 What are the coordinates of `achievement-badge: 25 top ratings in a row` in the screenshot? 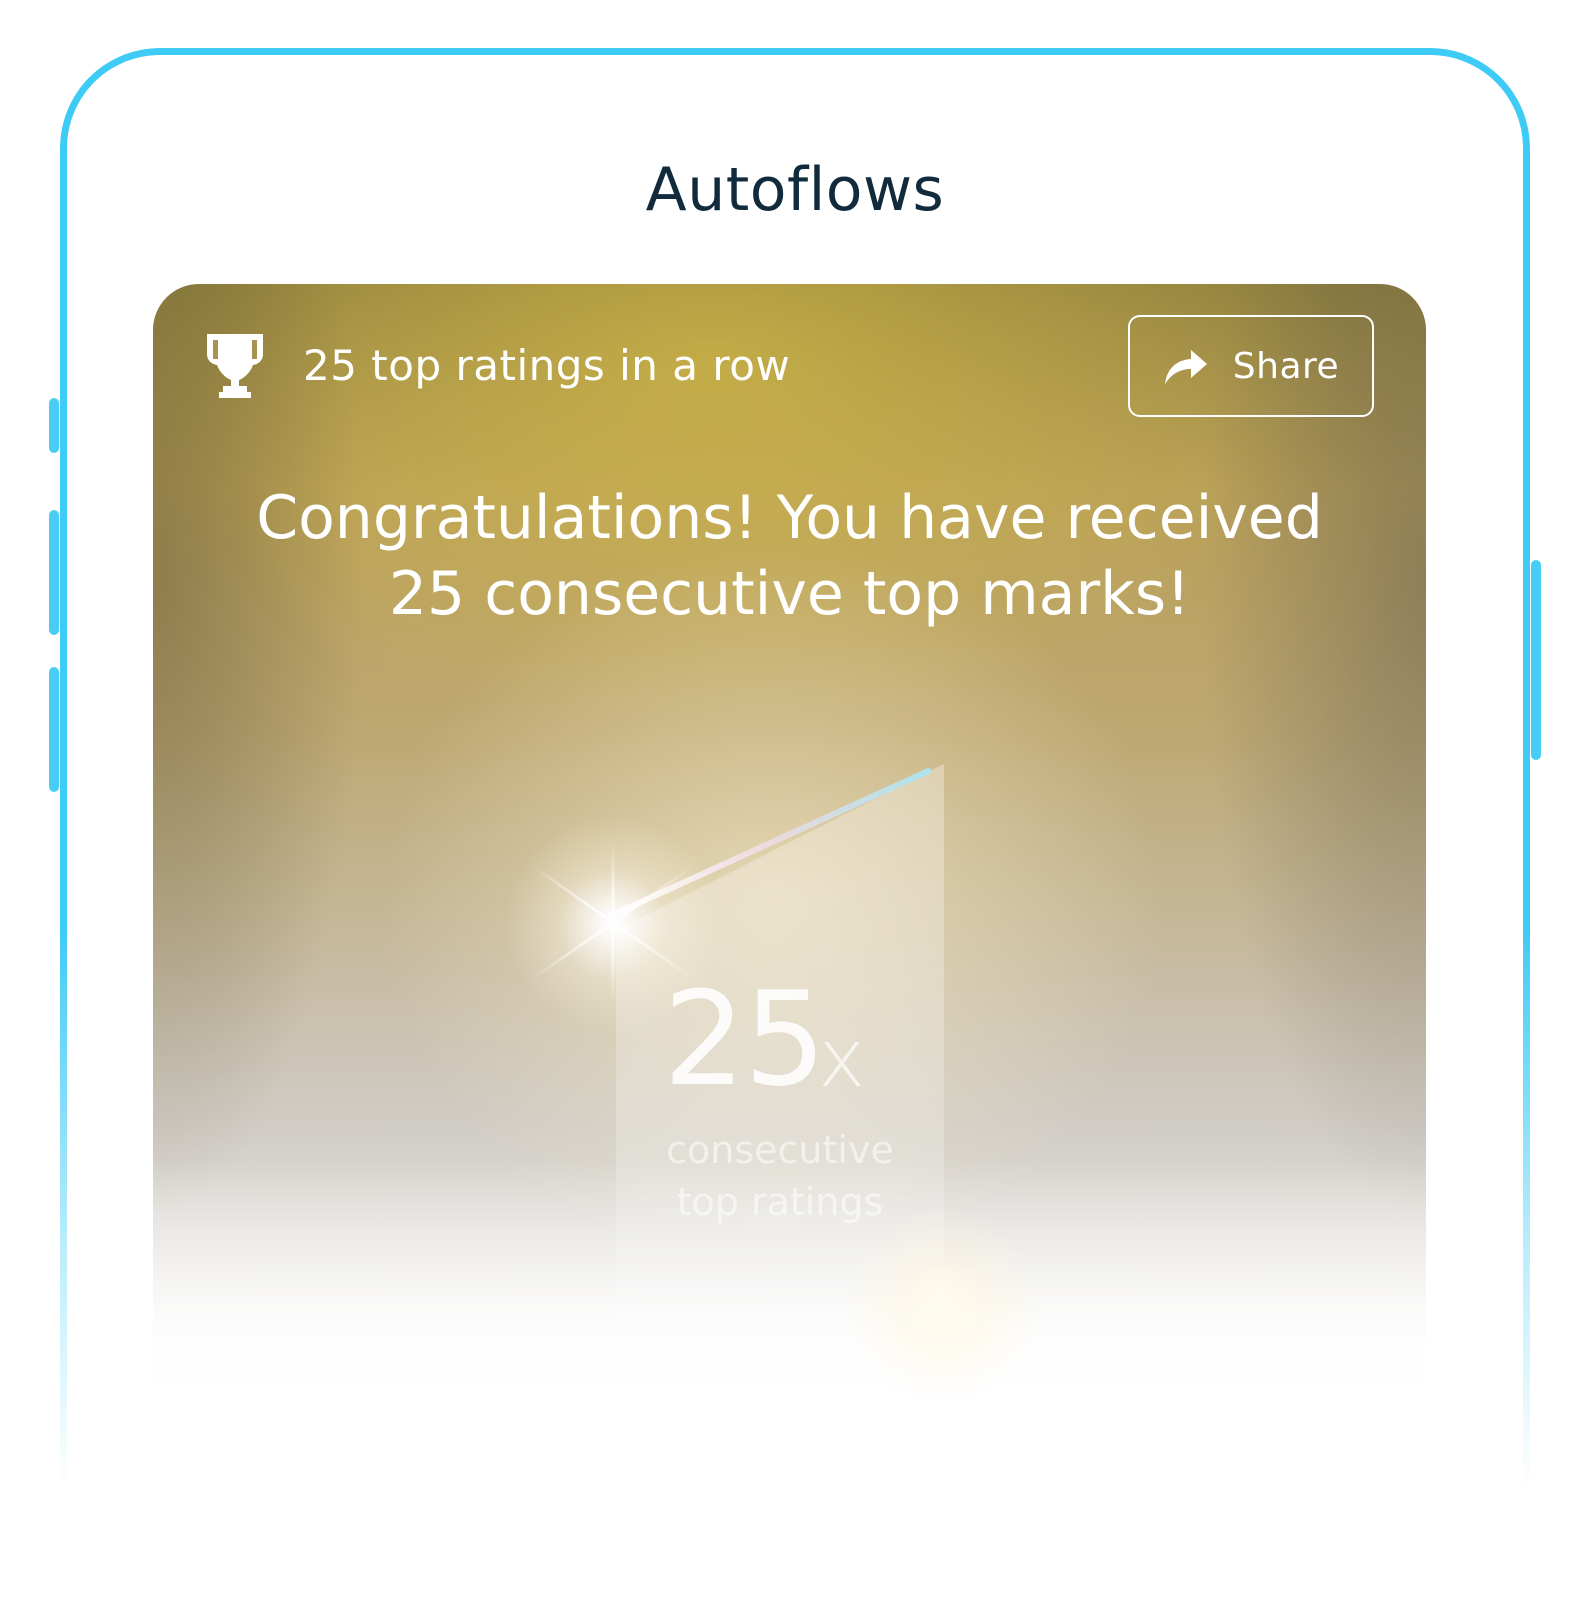 It's located at (495, 365).